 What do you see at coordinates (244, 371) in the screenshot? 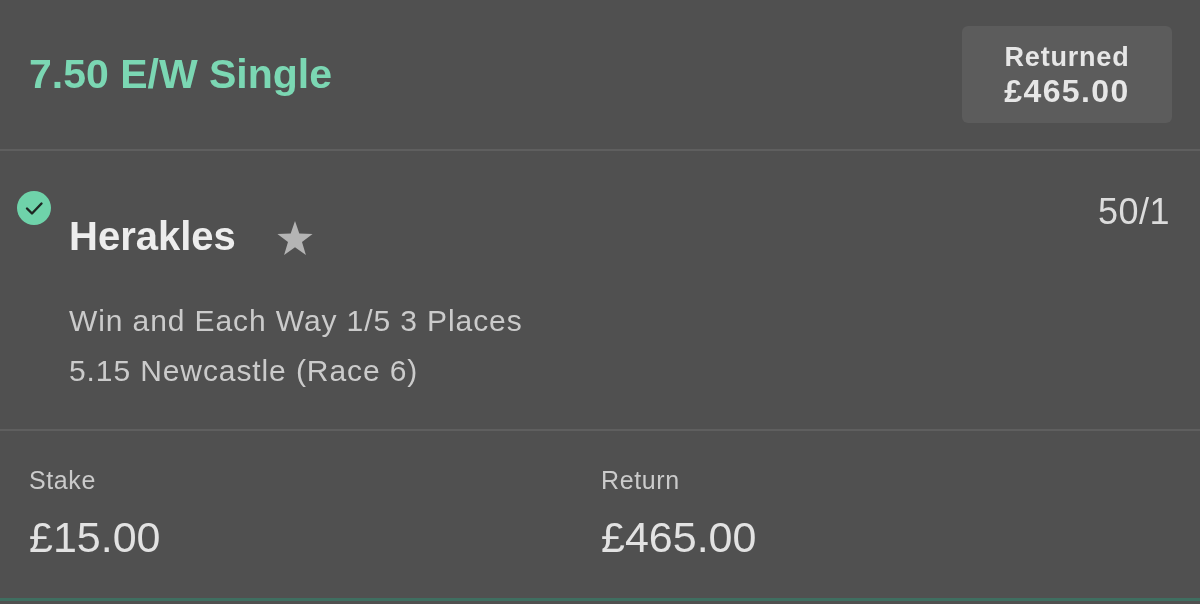
I see `event-text: 5.15 Newcastle (Race 6)` at bounding box center [244, 371].